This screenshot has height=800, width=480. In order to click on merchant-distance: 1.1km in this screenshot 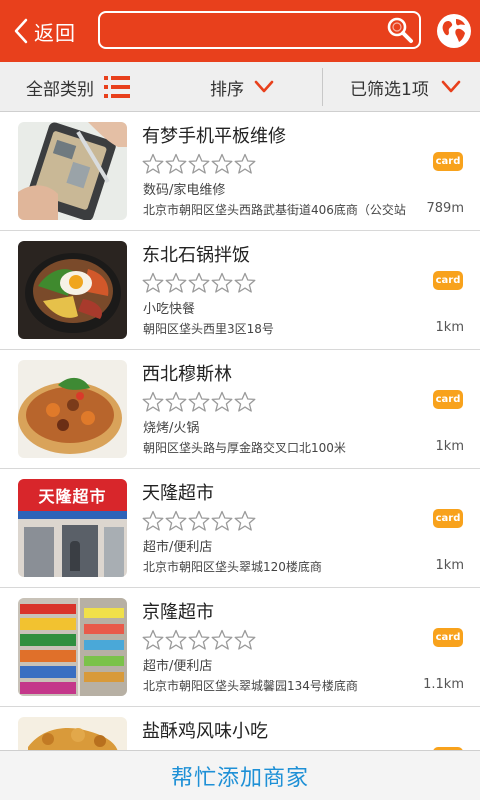, I will do `click(443, 684)`.